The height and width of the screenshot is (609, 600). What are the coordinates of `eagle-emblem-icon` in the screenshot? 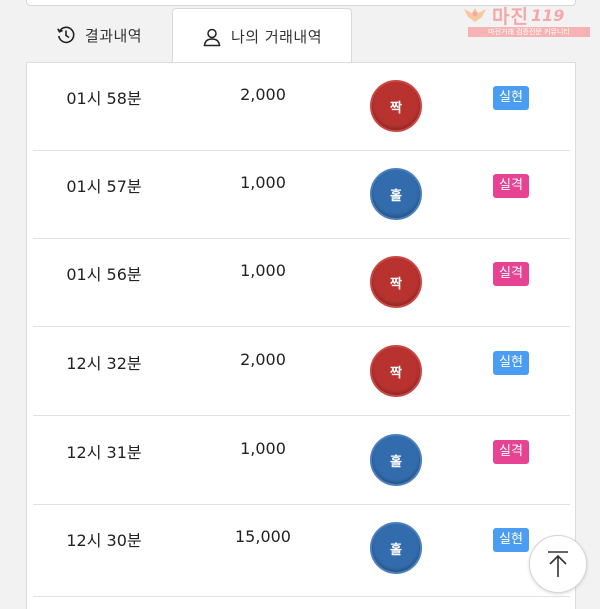 It's located at (475, 15).